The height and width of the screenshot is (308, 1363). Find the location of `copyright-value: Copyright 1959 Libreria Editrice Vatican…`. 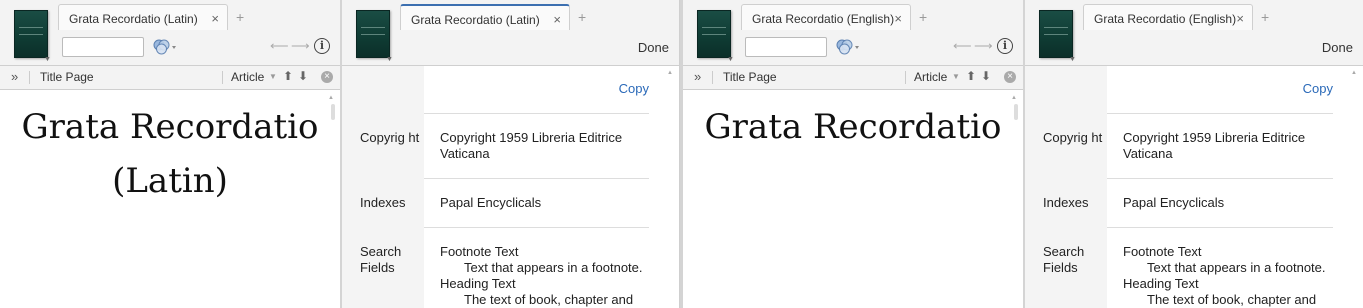

copyright-value: Copyright 1959 Libreria Editrice Vatican… is located at coordinates (531, 145).